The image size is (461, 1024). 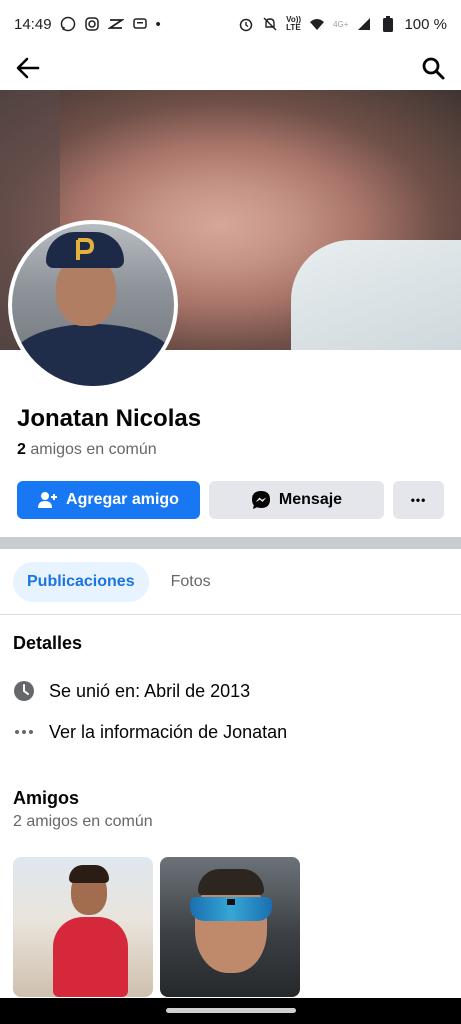 I want to click on see-info-row: Ver la información de Jonatan, so click(x=150, y=732).